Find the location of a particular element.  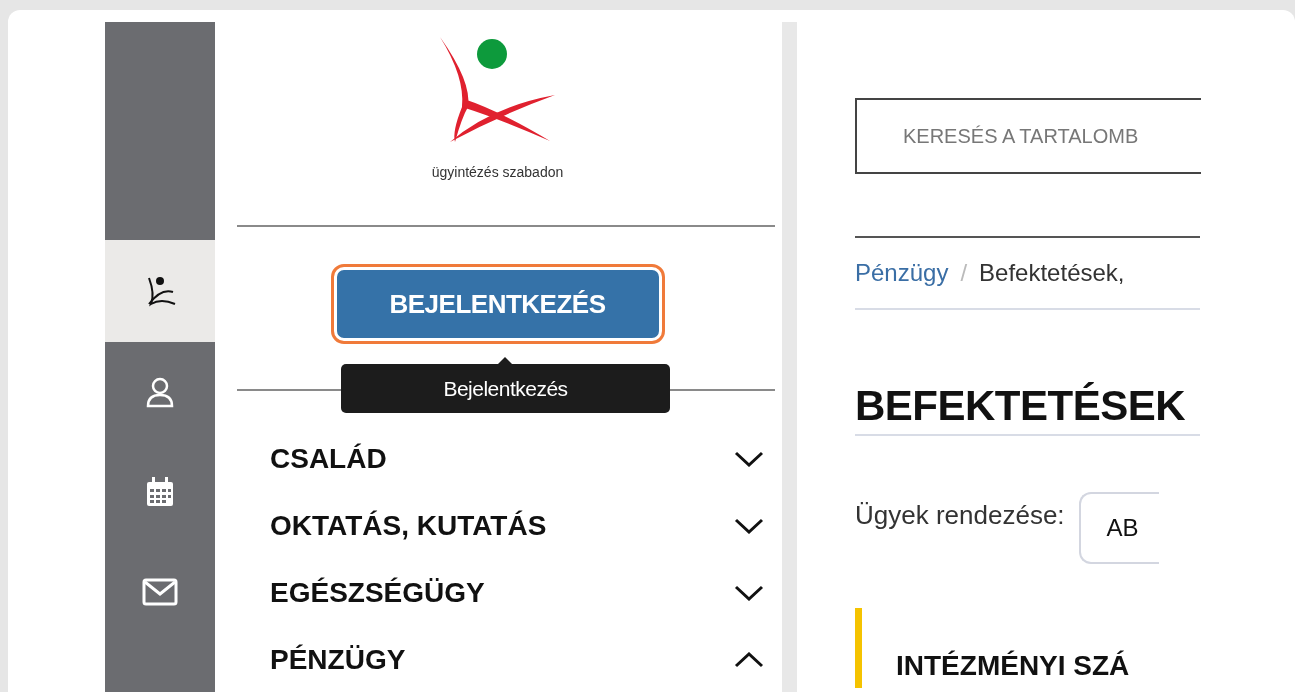

menu-item: EGÉSZSÉGÜGY is located at coordinates (377, 592).